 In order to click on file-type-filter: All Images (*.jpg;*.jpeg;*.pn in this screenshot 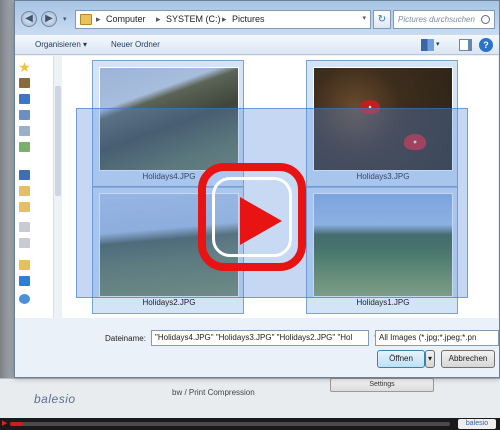, I will do `click(437, 338)`.